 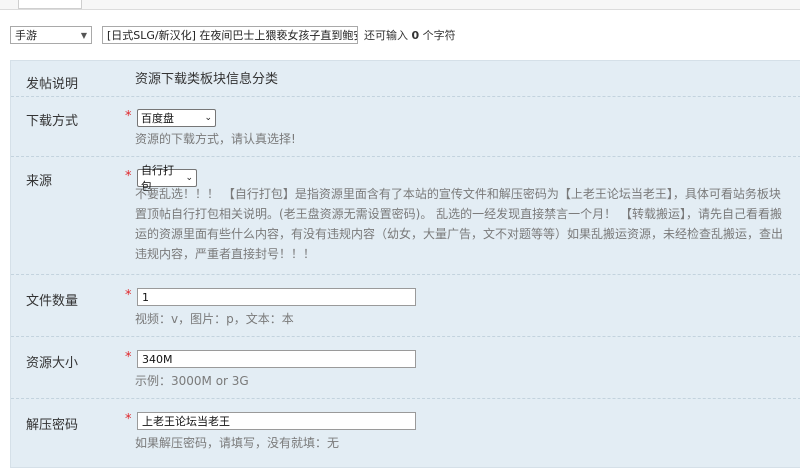 What do you see at coordinates (276, 359) in the screenshot?
I see `resource-size-input: 340M` at bounding box center [276, 359].